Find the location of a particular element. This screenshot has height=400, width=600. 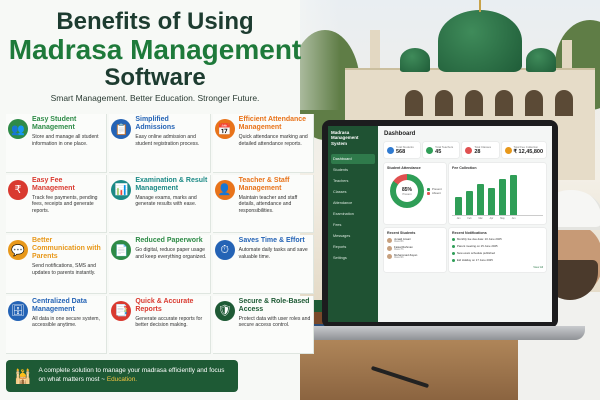

student-row: Muhammad Zayan Class 6th is located at coordinates (415, 256).